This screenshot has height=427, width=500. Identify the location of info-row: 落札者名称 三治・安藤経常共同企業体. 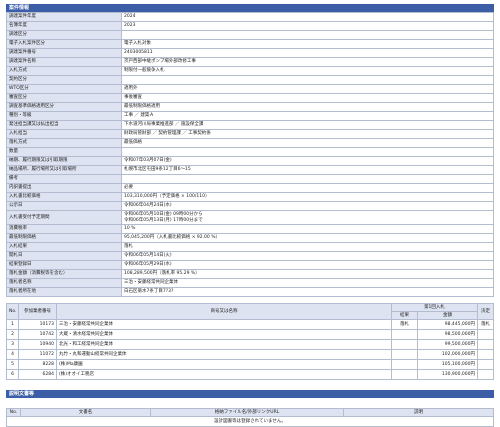
(250, 283).